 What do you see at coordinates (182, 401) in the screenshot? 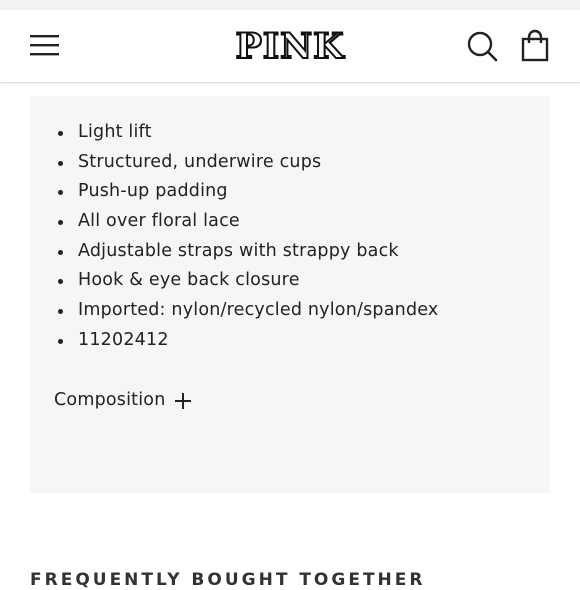
I see `plus-icon` at bounding box center [182, 401].